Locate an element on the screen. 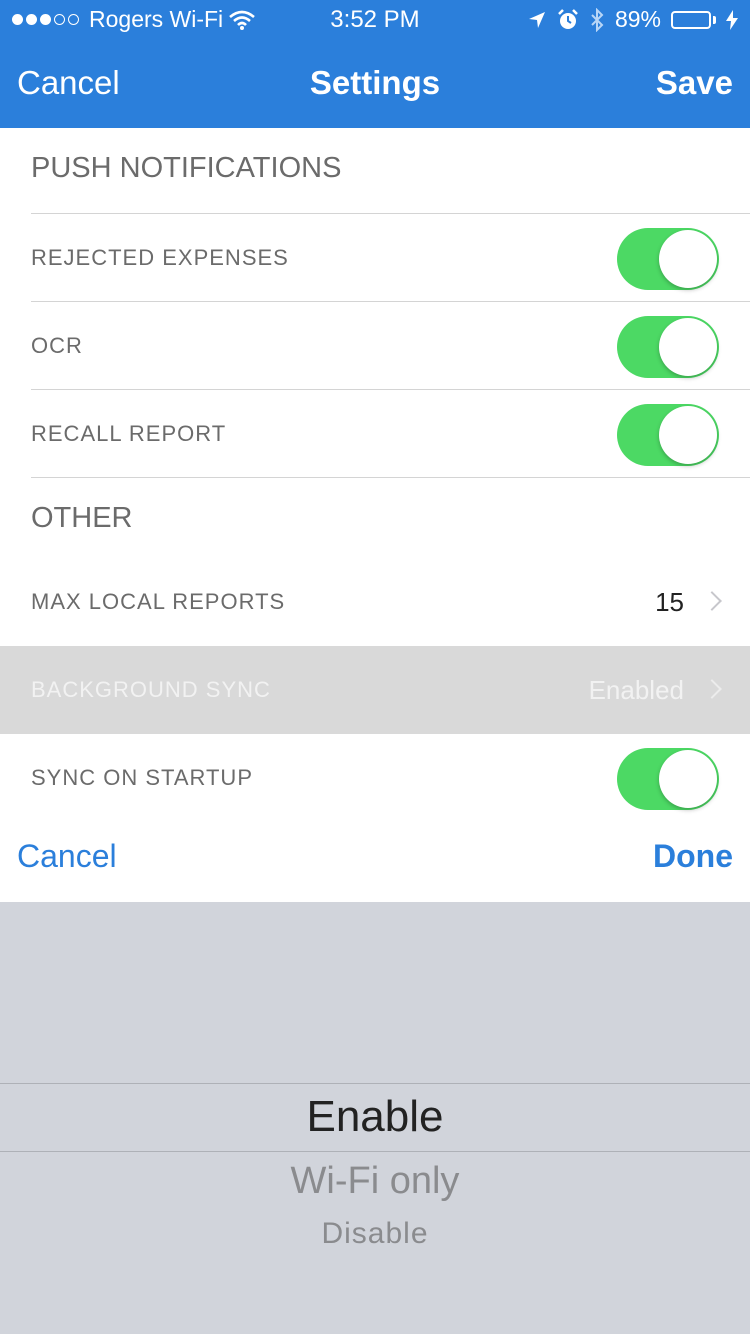 The height and width of the screenshot is (1334, 750). section-header-other: OTHER is located at coordinates (82, 518).